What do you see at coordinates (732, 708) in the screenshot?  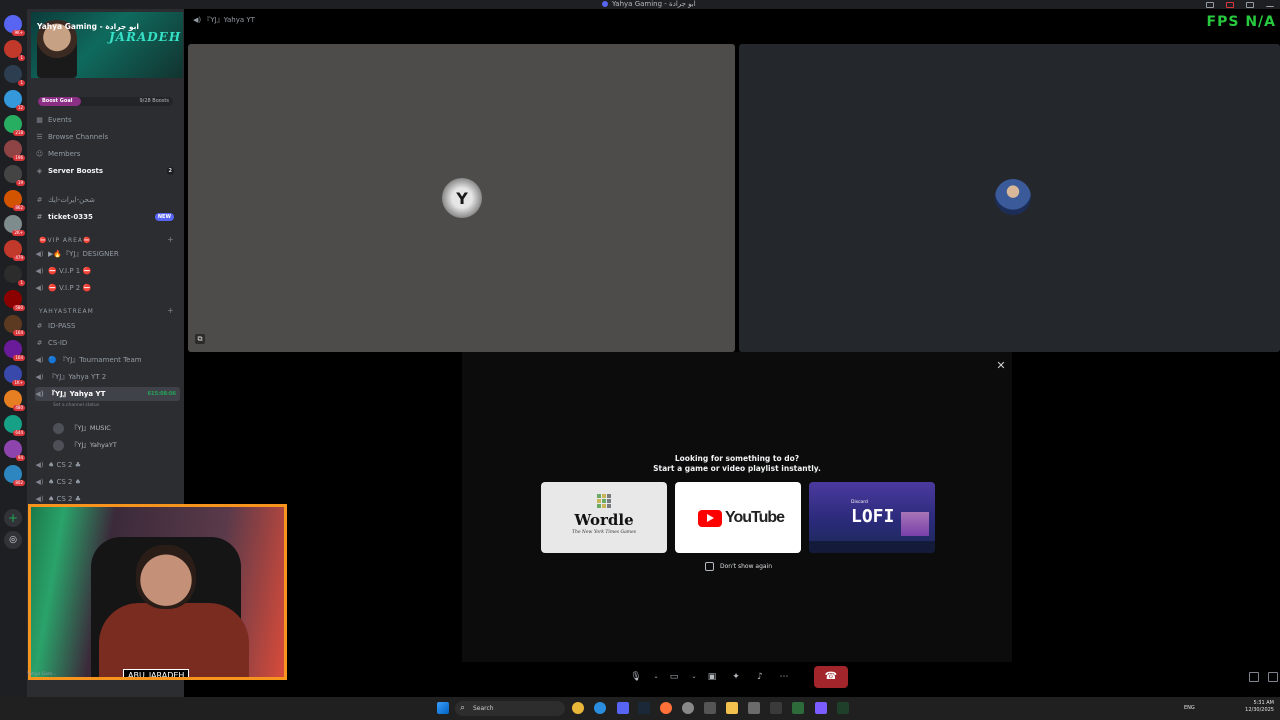 I see `folder-icon` at bounding box center [732, 708].